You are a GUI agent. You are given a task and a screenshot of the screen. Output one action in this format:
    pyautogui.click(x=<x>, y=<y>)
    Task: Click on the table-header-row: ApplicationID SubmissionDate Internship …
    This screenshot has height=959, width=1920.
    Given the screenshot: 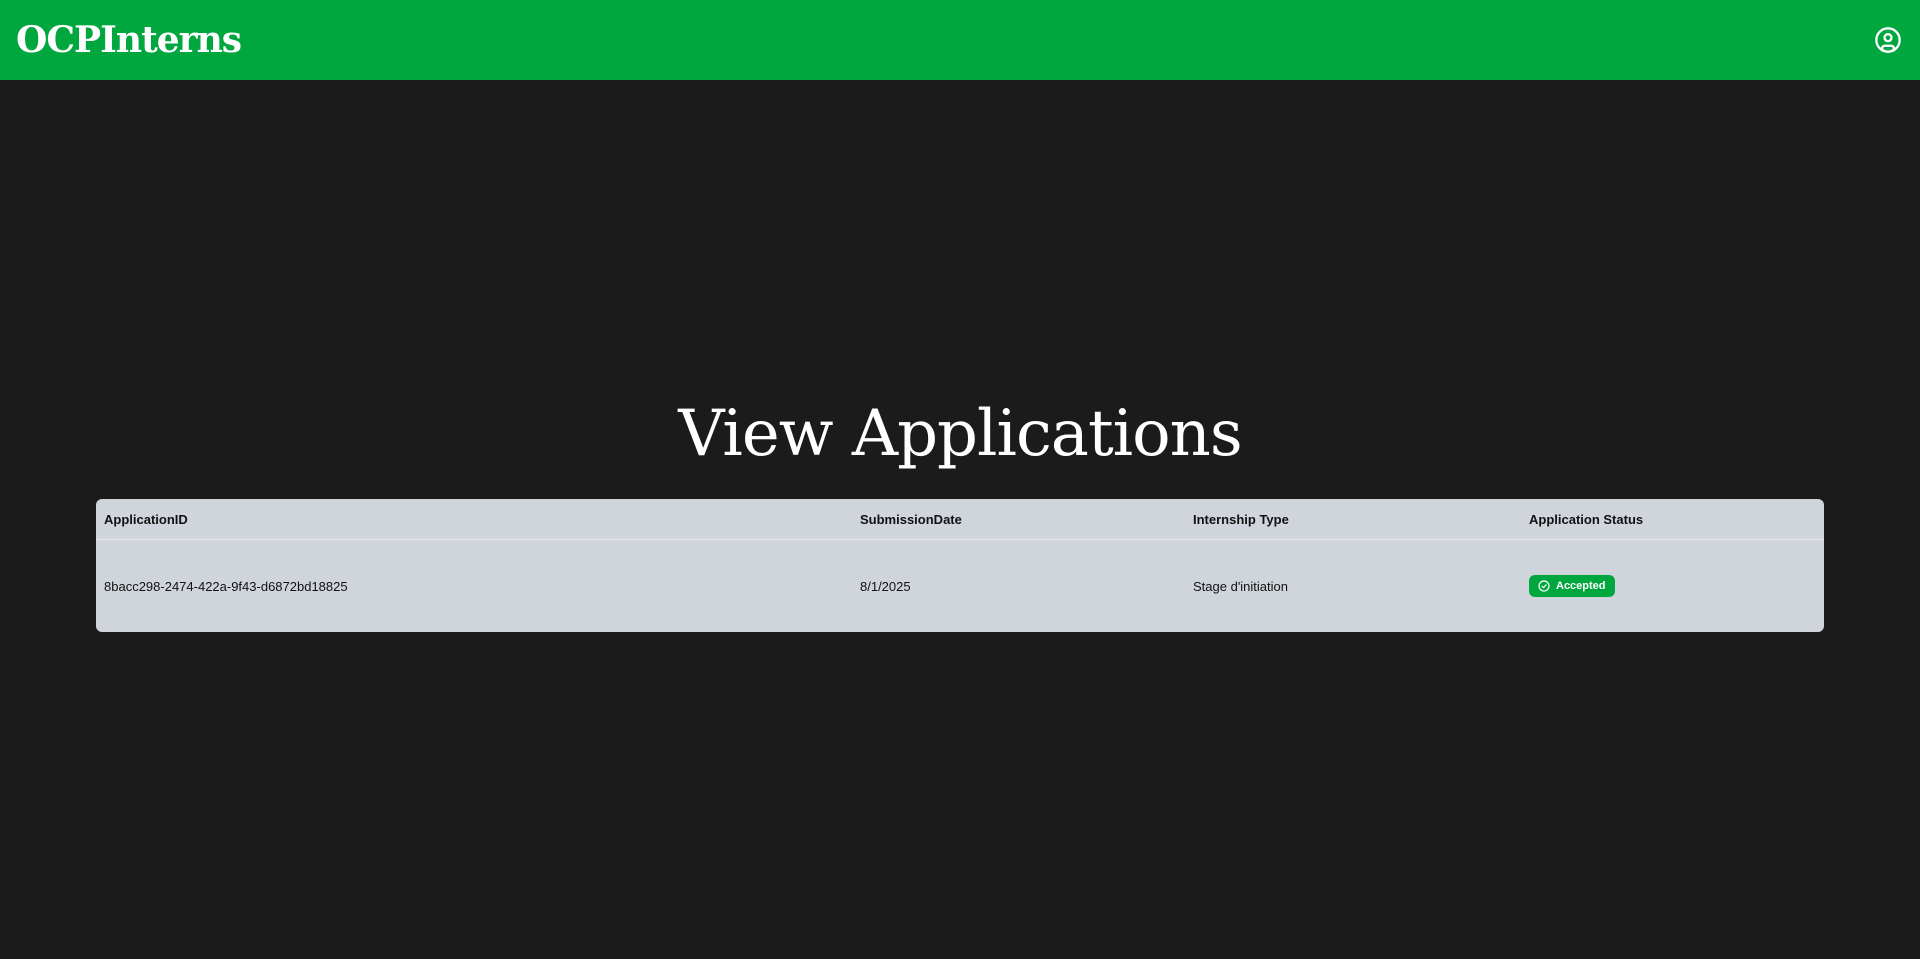 What is the action you would take?
    pyautogui.click(x=960, y=519)
    